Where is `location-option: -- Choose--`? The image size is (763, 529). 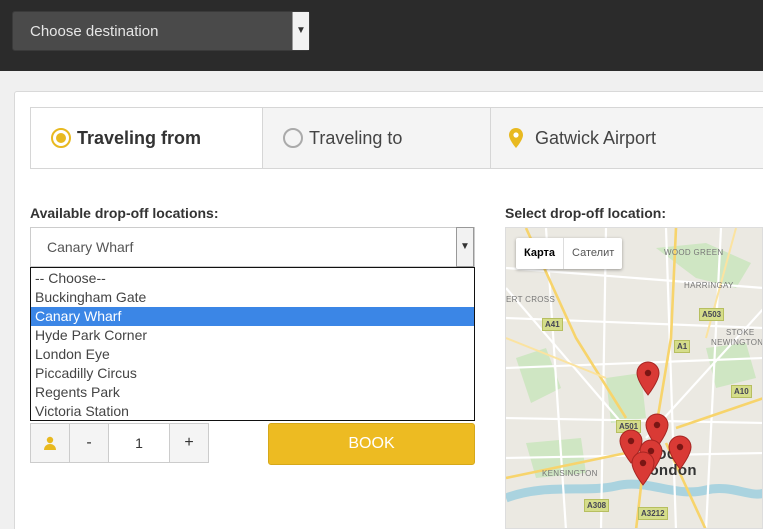
location-option: -- Choose-- is located at coordinates (252, 278).